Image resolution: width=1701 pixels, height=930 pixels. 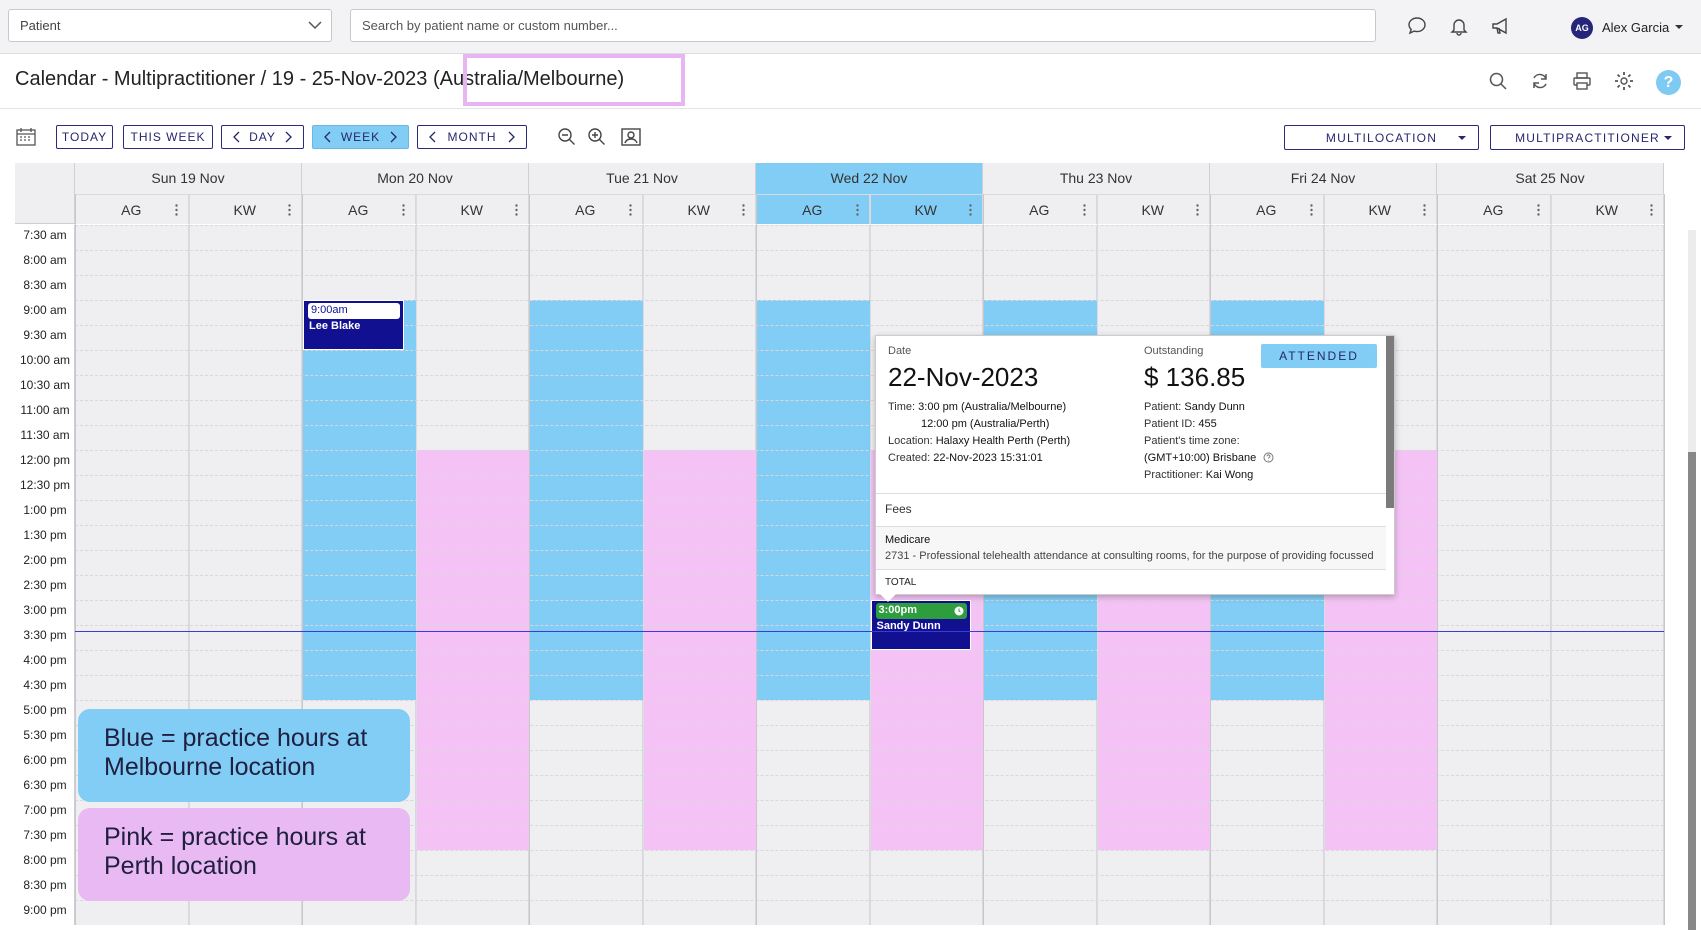 I want to click on print-icon, so click(x=1582, y=81).